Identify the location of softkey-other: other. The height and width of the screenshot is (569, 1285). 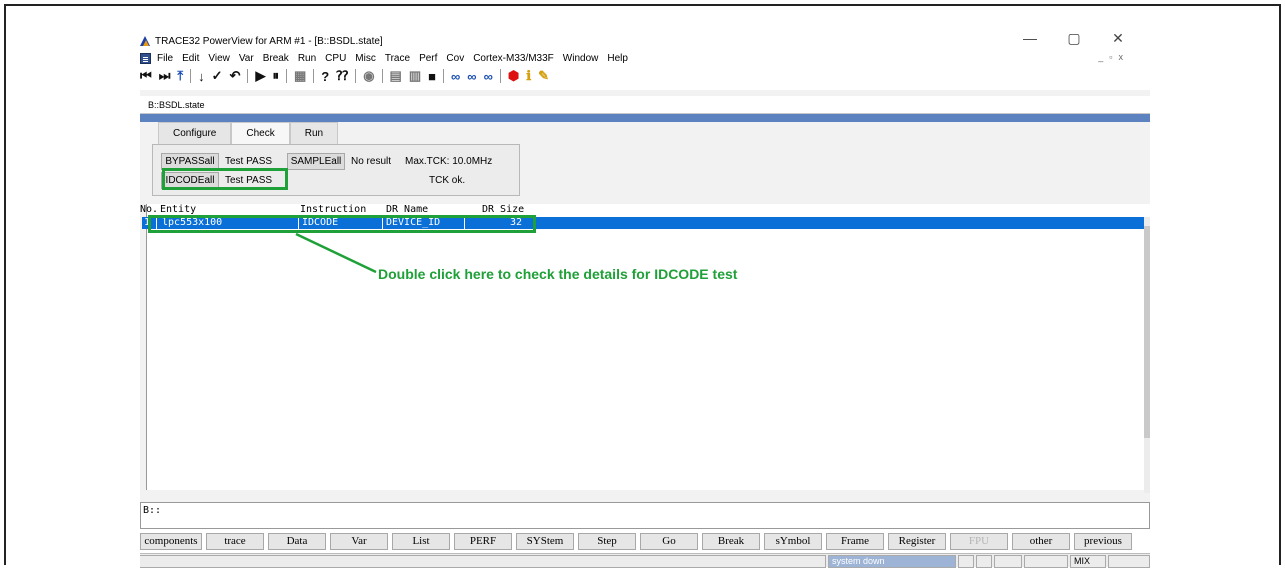
(1041, 541).